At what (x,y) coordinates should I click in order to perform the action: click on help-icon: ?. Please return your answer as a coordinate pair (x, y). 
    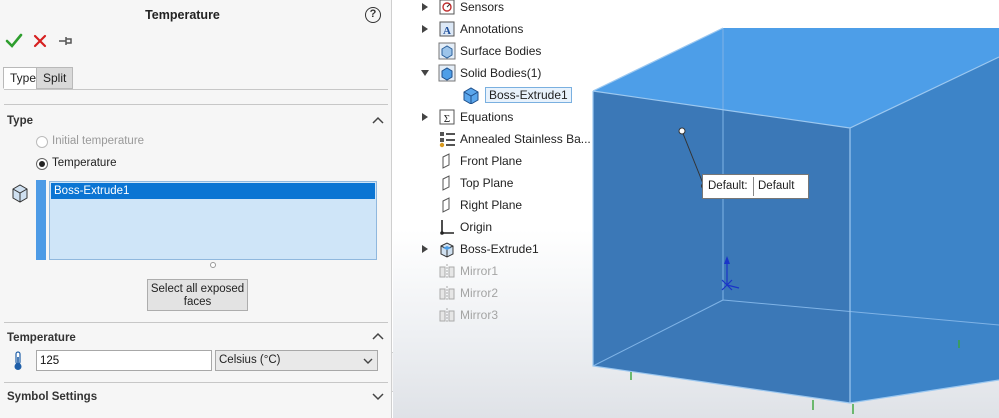
    Looking at the image, I should click on (373, 15).